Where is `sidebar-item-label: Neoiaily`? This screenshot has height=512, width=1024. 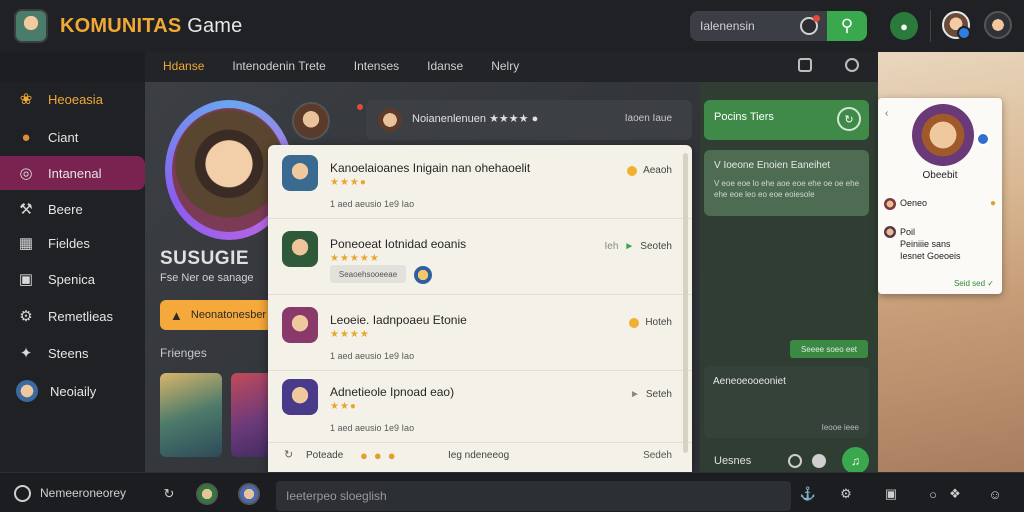 sidebar-item-label: Neoiaily is located at coordinates (73, 391).